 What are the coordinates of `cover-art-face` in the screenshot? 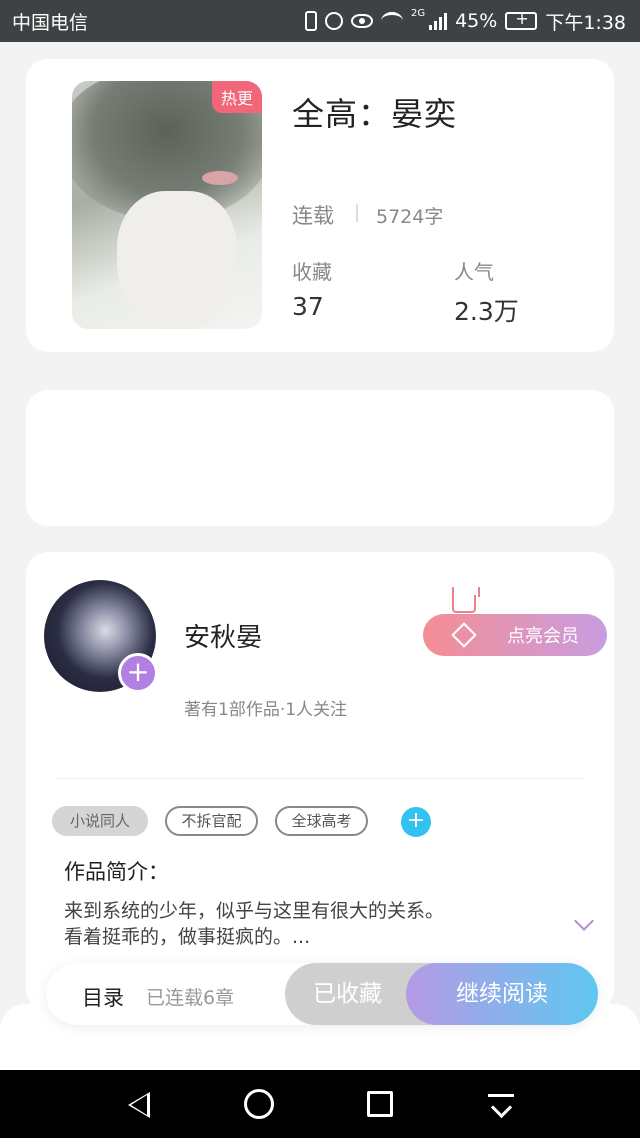 It's located at (177, 260).